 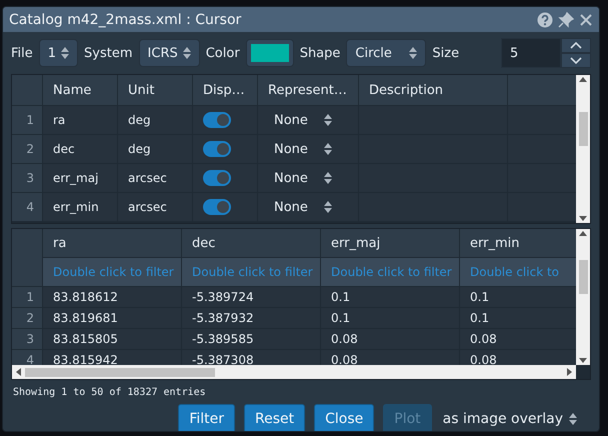 What do you see at coordinates (80, 178) in the screenshot?
I see `table-cell: err_maj` at bounding box center [80, 178].